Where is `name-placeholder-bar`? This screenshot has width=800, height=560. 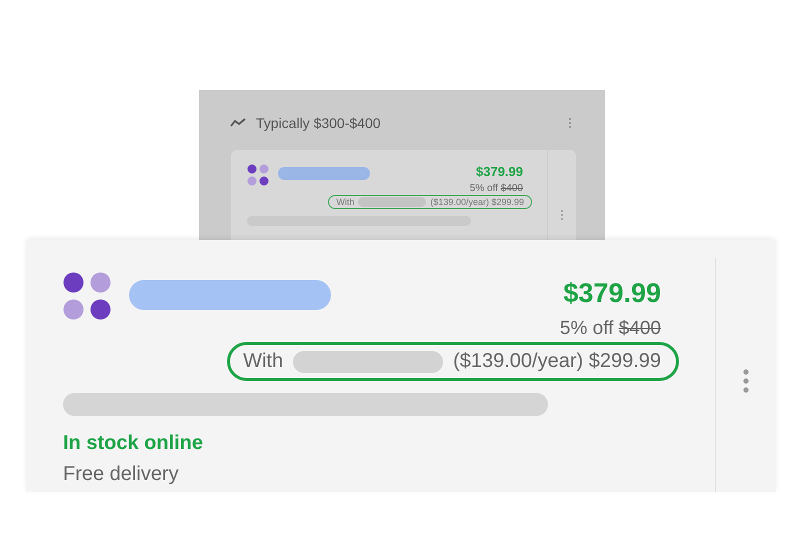
name-placeholder-bar is located at coordinates (392, 202).